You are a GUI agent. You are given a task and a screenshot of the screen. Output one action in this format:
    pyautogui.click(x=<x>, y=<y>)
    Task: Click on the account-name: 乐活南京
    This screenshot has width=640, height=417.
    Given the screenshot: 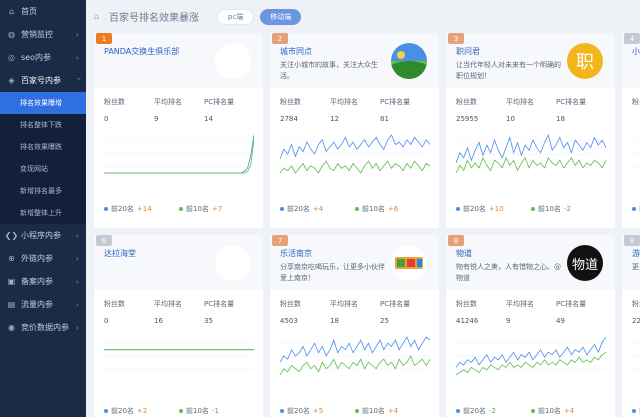 What is the action you would take?
    pyautogui.click(x=296, y=253)
    